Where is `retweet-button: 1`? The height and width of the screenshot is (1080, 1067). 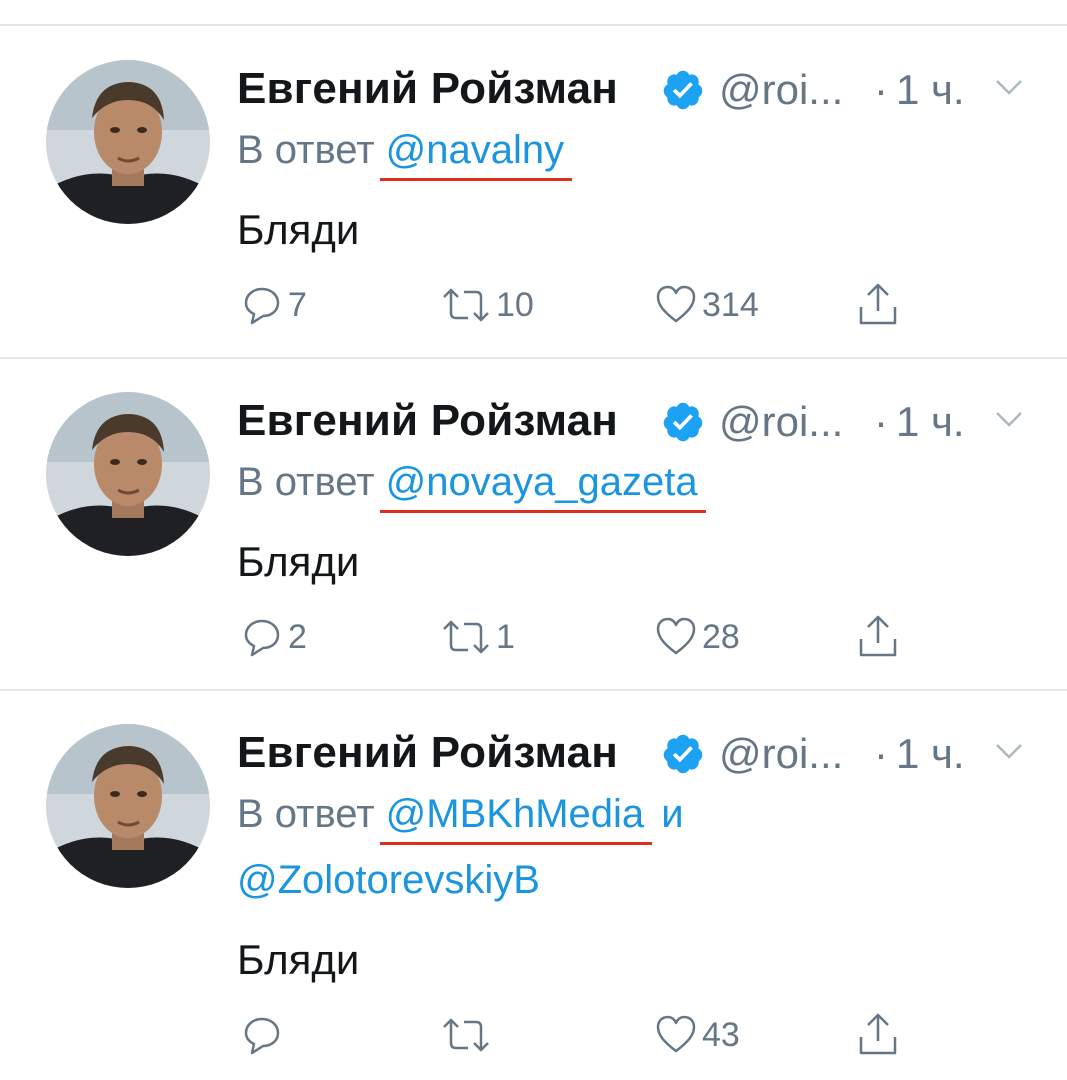
retweet-button: 1 is located at coordinates (477, 637).